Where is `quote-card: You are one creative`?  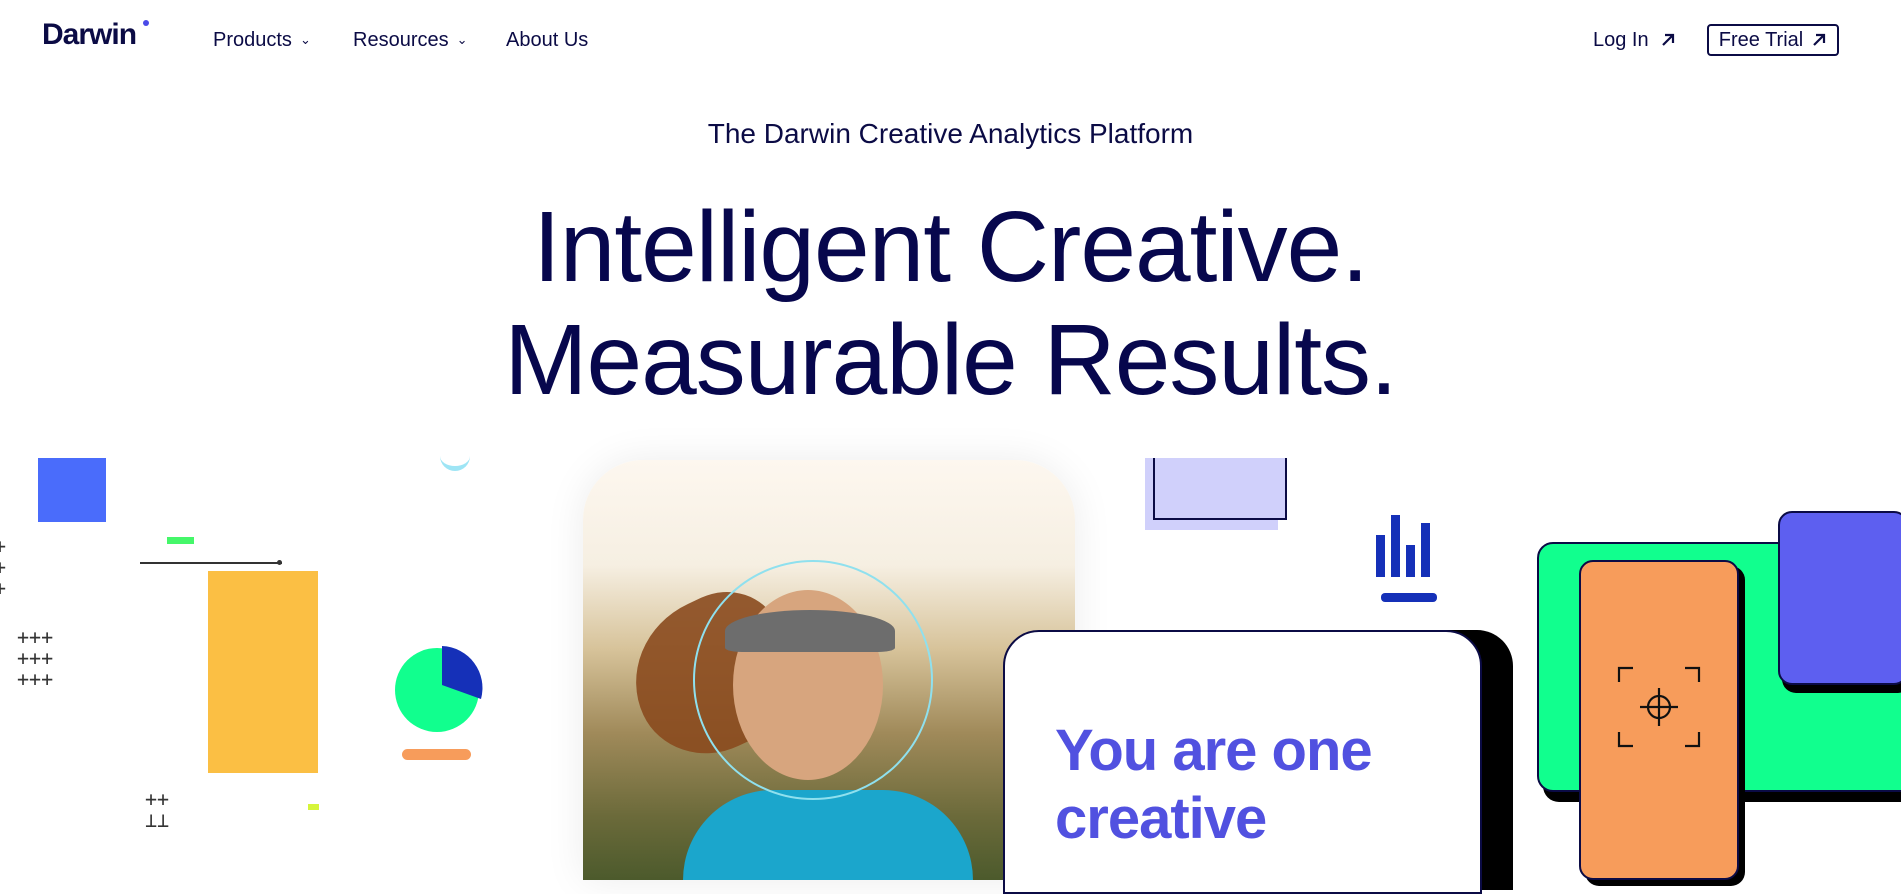 quote-card: You are one creative is located at coordinates (1242, 762).